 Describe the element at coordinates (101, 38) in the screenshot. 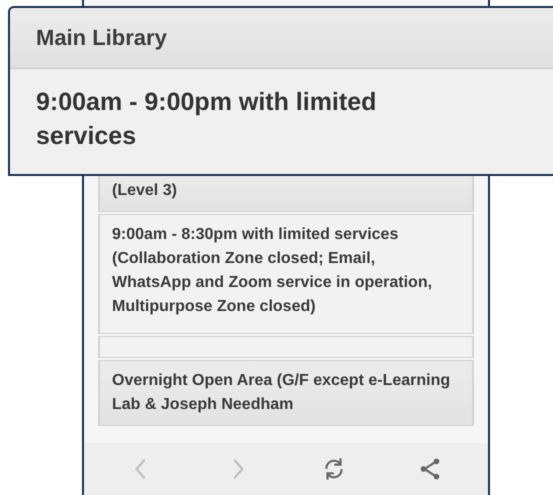

I see `popup-title: Main Library` at that location.